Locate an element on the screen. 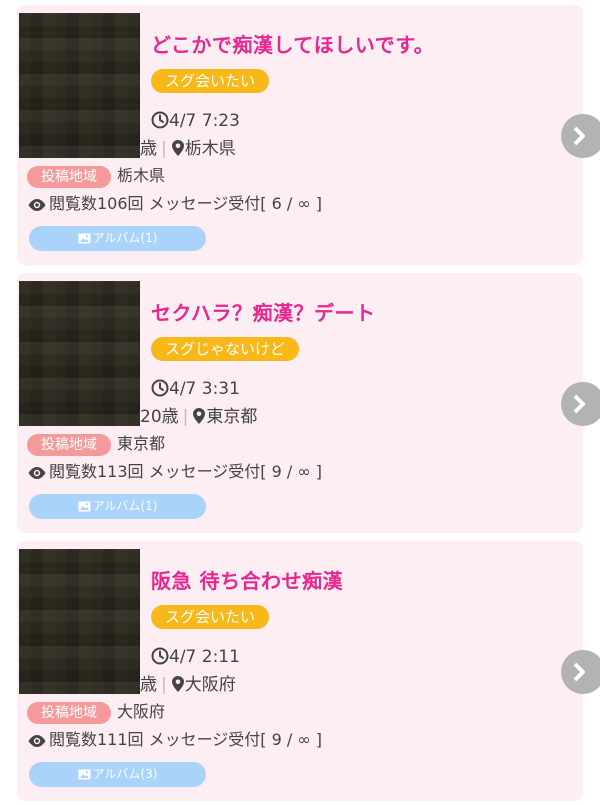 The image size is (600, 805). location-text: 大阪府 is located at coordinates (210, 685).